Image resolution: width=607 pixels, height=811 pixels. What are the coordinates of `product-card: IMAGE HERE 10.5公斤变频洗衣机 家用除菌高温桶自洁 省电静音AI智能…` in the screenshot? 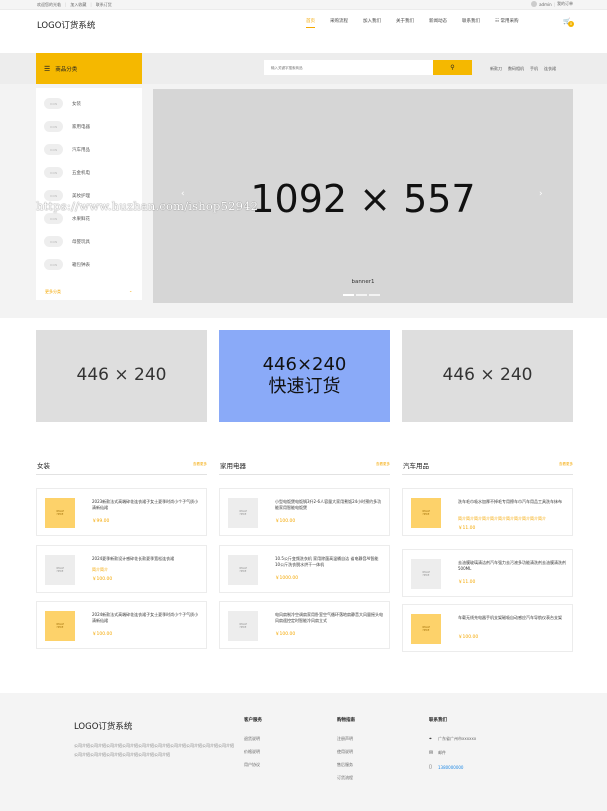 It's located at (304, 569).